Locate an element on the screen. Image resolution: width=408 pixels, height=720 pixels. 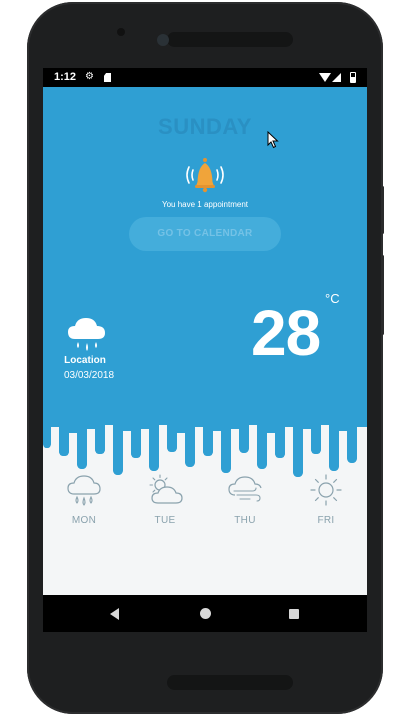
power-button is located at coordinates (382, 210).